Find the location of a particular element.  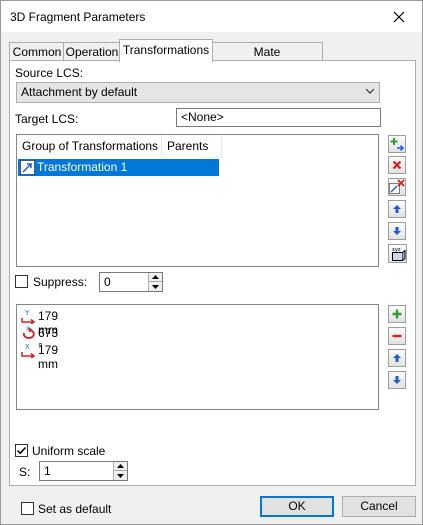

minus-icon is located at coordinates (397, 336).